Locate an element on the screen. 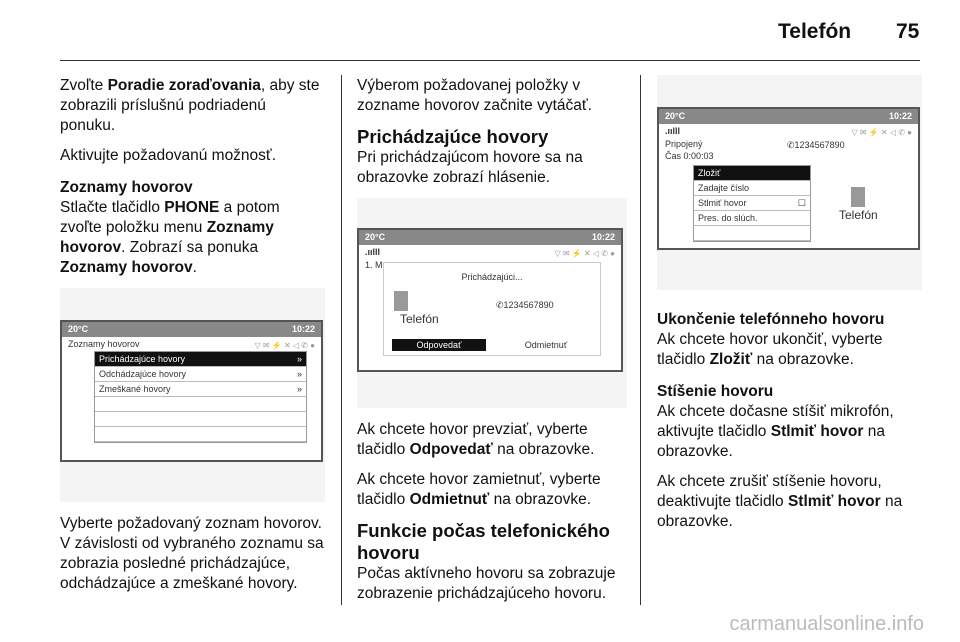 The width and height of the screenshot is (960, 642). transfer-to-handset-button: Pres. do slúch. is located at coordinates (752, 218).